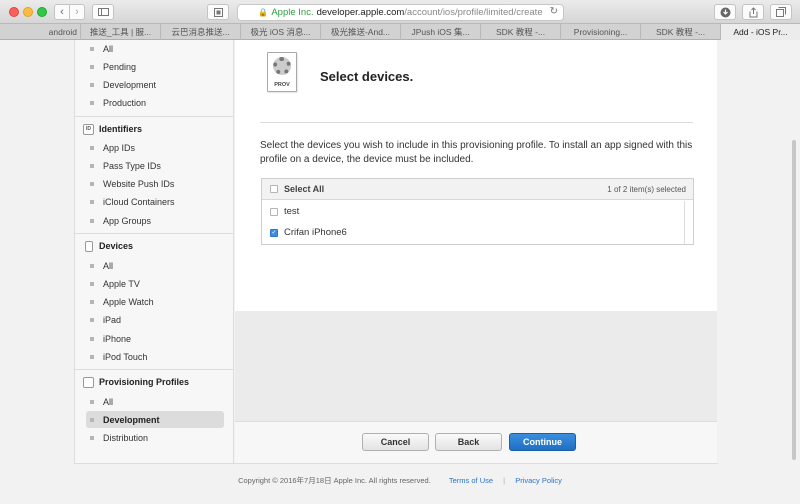 The width and height of the screenshot is (800, 504). What do you see at coordinates (155, 437) in the screenshot?
I see `sidebar-item-distribution: Distribution` at bounding box center [155, 437].